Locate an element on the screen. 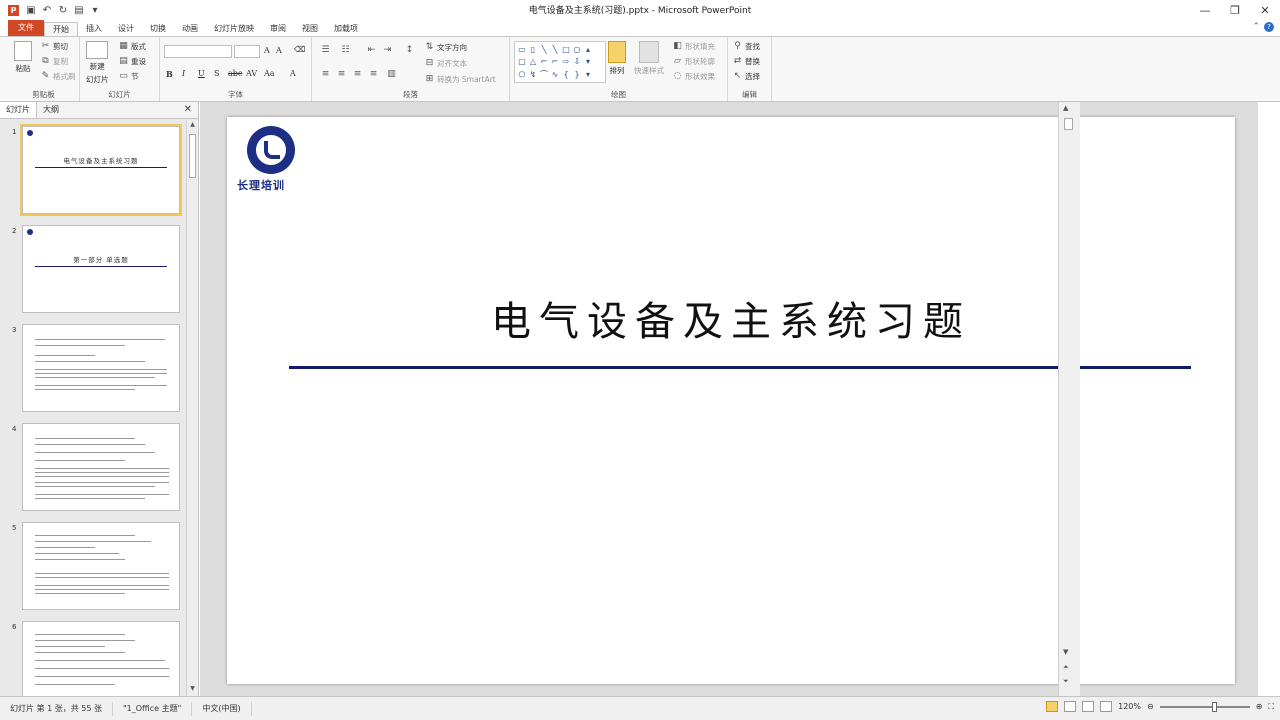 This screenshot has height=720, width=1280. font-color-button: A is located at coordinates (293, 73).